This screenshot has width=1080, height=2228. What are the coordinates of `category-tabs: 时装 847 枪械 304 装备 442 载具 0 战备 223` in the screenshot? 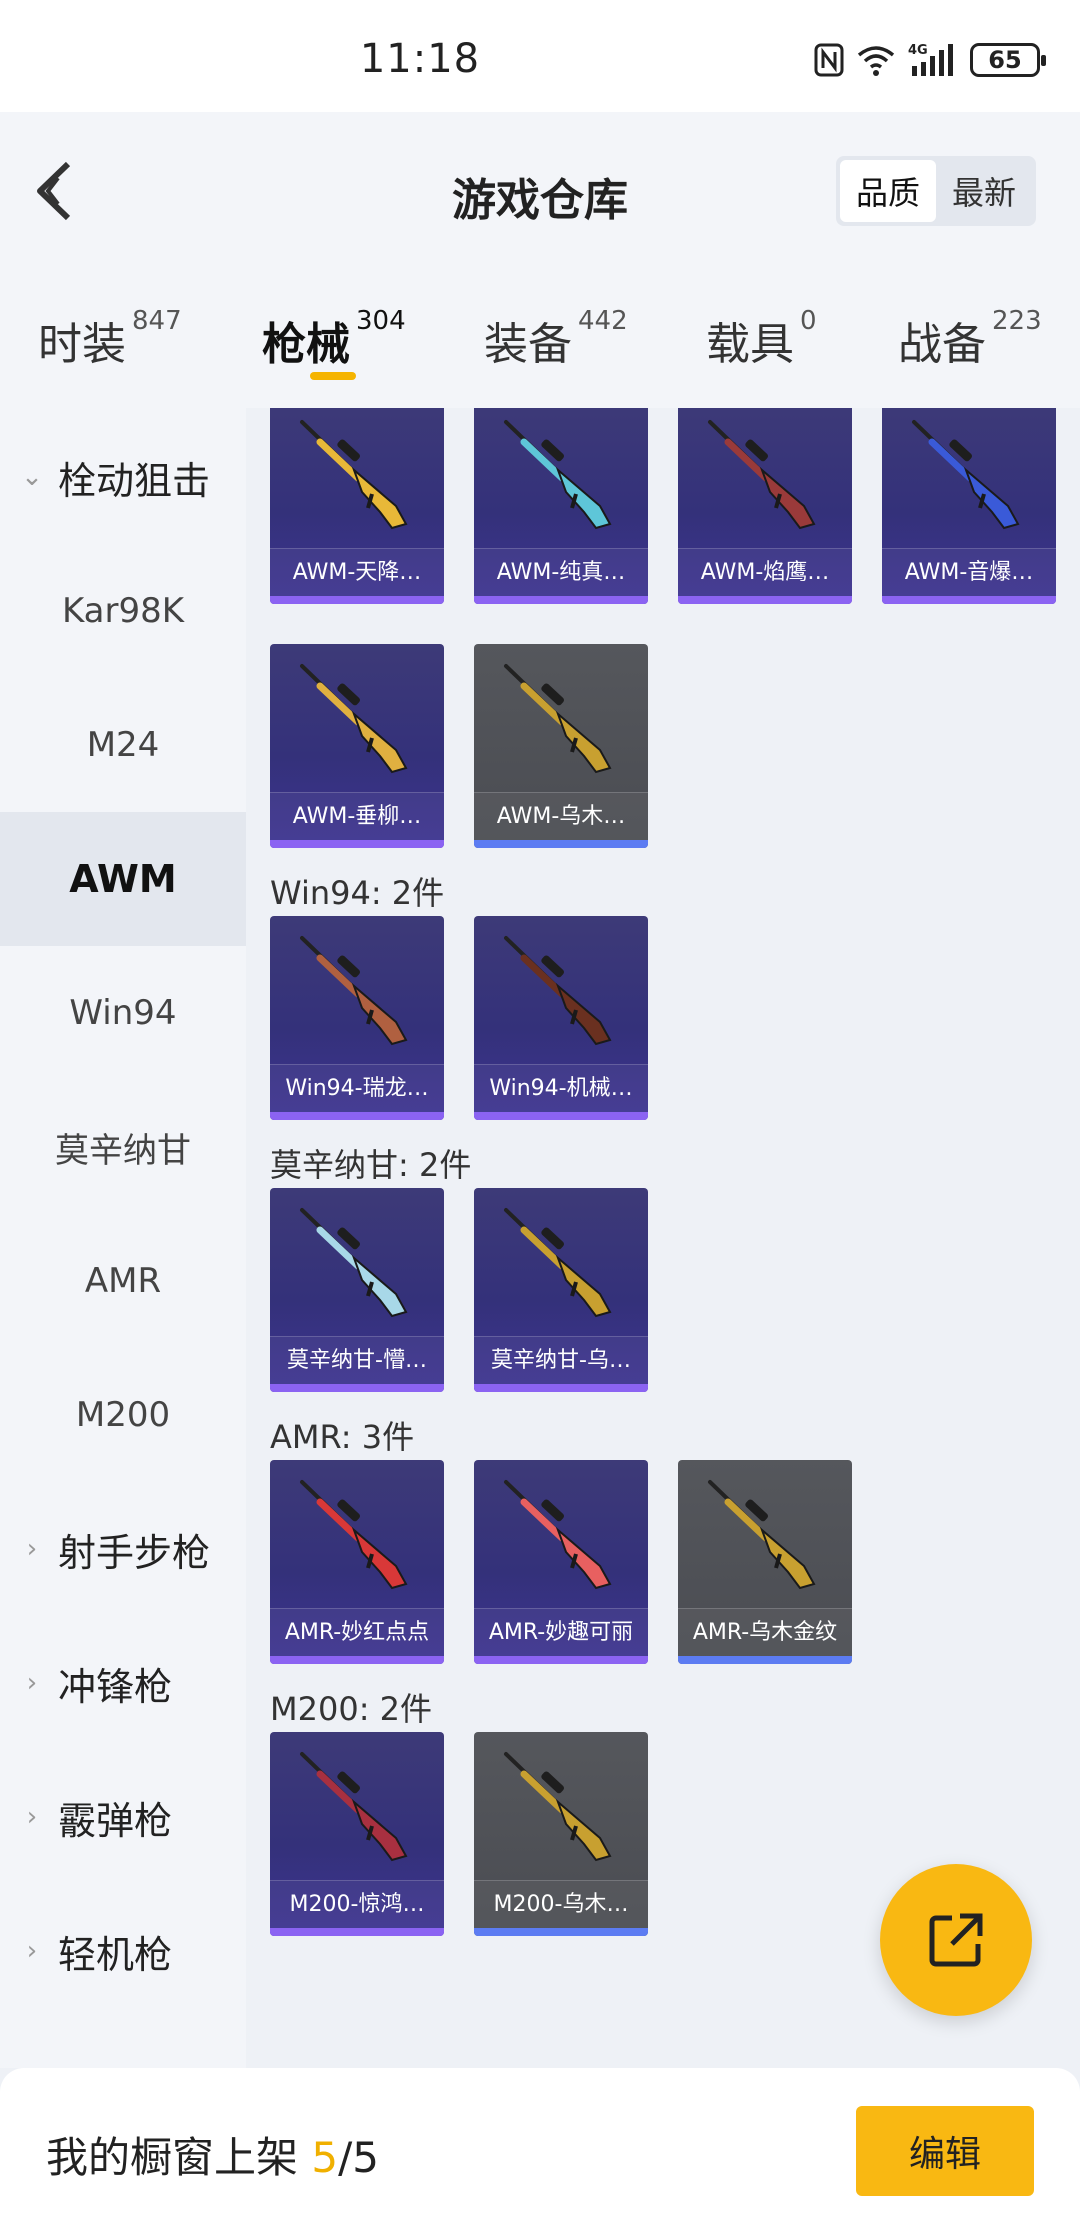 It's located at (540, 340).